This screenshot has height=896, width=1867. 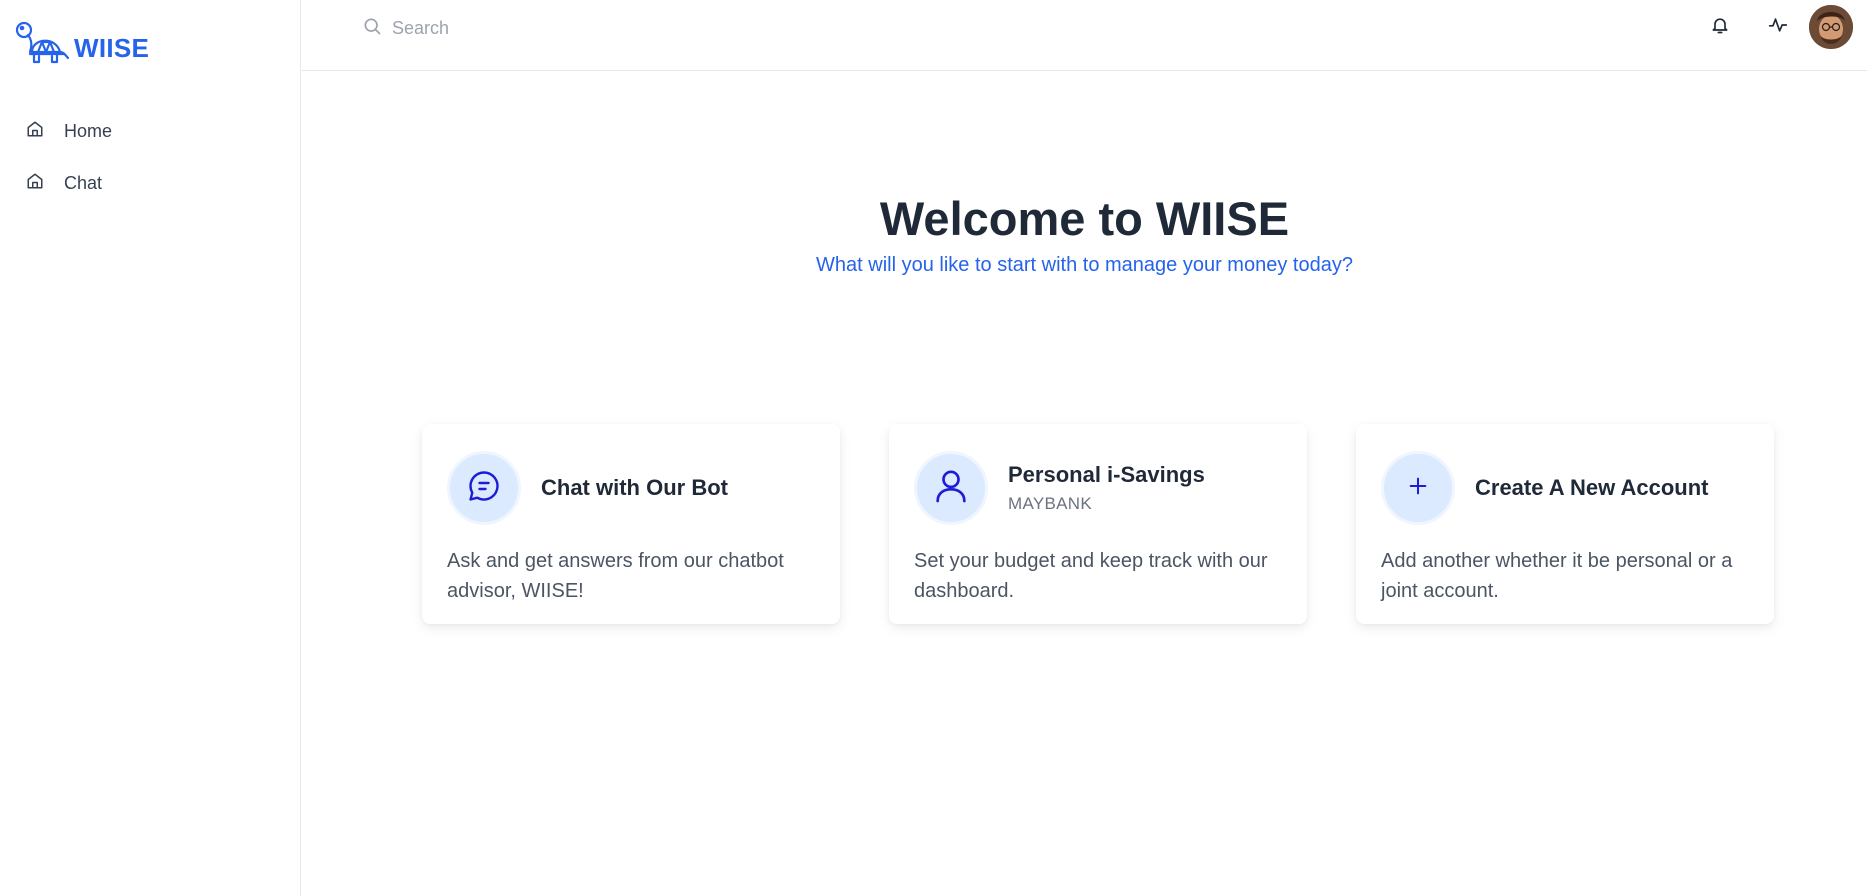 I want to click on search-icon, so click(x=372, y=28).